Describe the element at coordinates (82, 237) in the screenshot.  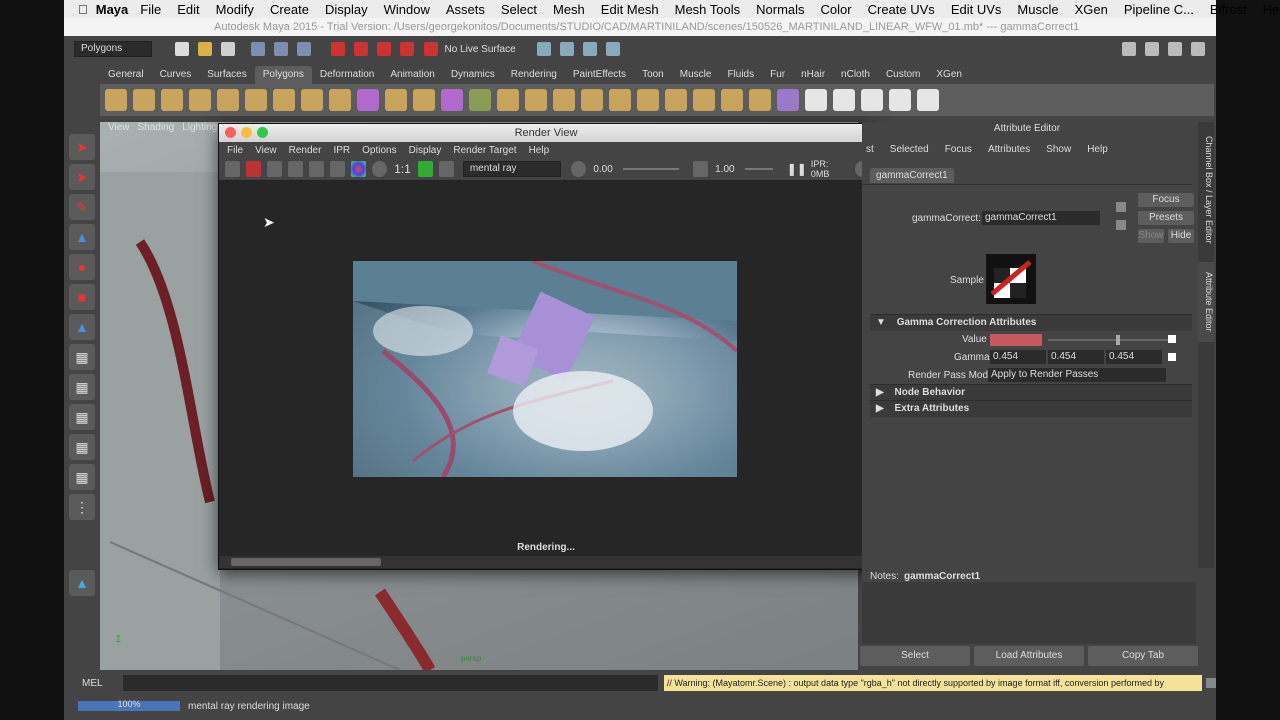
I see `move-tool-icon: ▲` at that location.